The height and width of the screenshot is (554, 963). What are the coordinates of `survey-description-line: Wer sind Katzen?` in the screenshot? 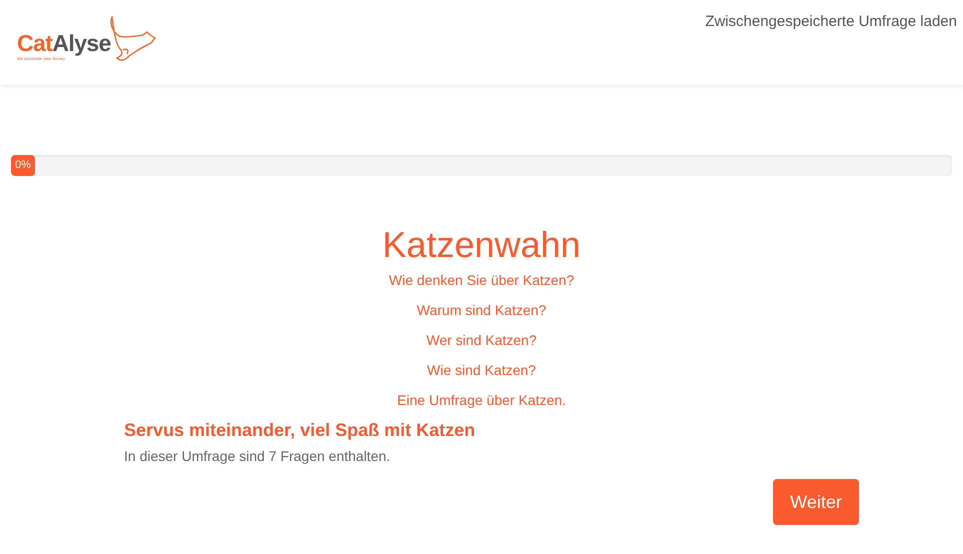 It's located at (481, 340).